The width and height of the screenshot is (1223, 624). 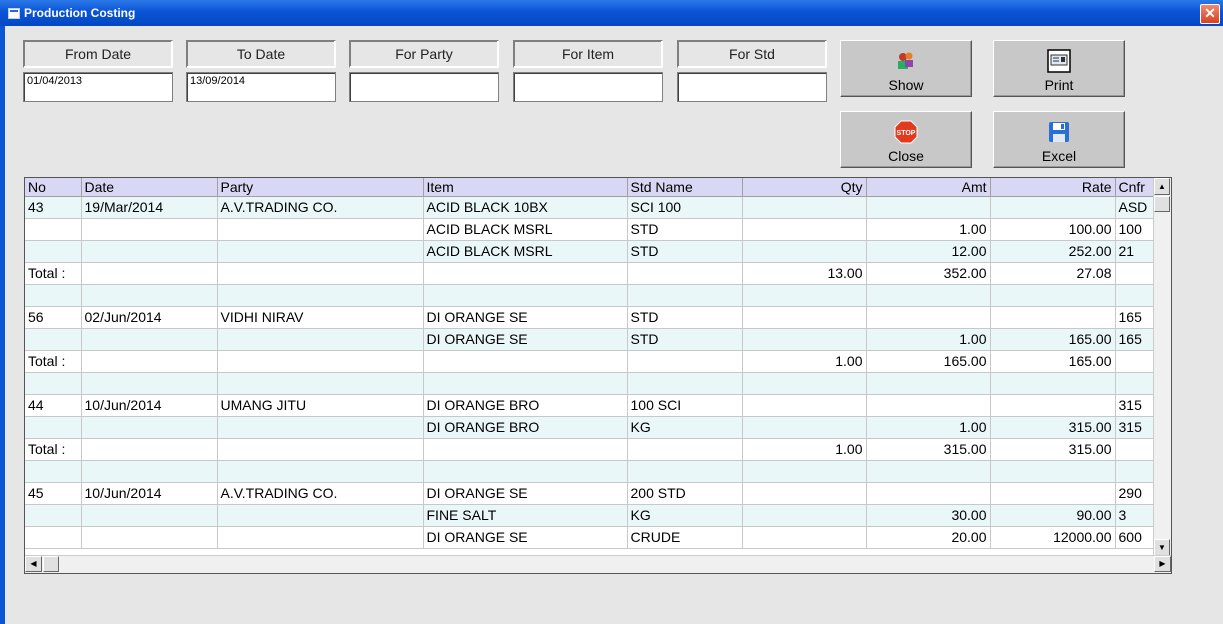 I want to click on table-cell: 44, so click(x=53, y=405).